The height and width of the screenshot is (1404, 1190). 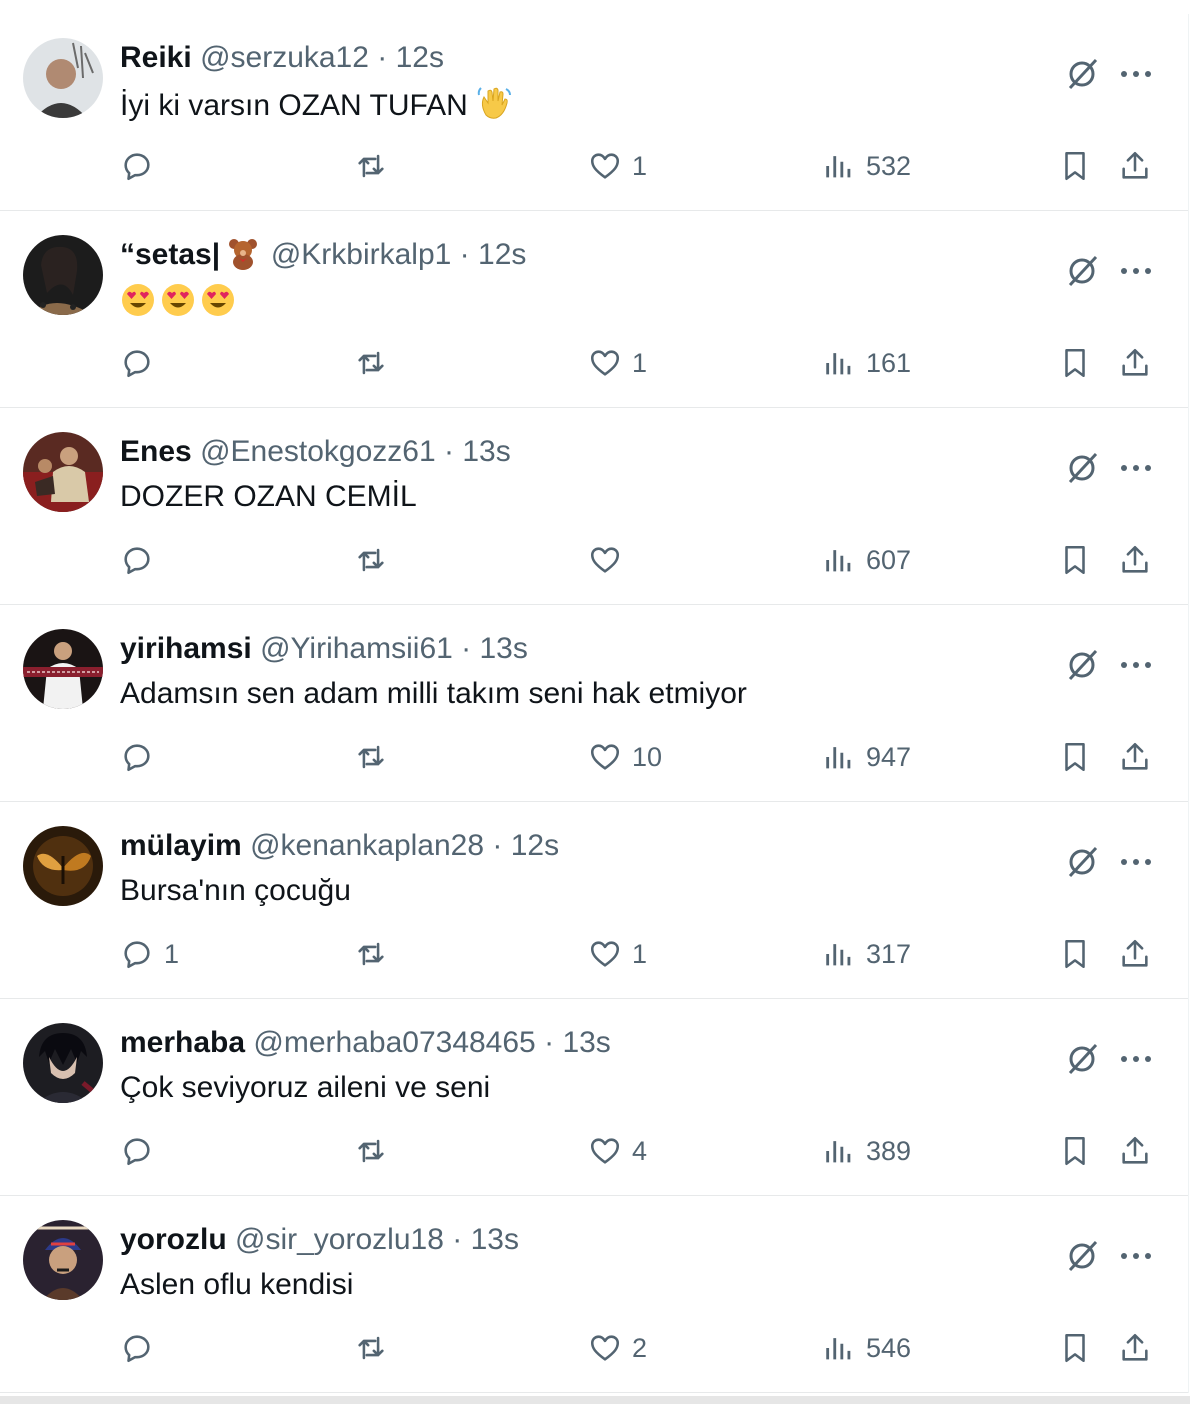 What do you see at coordinates (394, 1042) in the screenshot?
I see `user-handle: @merhaba07348465` at bounding box center [394, 1042].